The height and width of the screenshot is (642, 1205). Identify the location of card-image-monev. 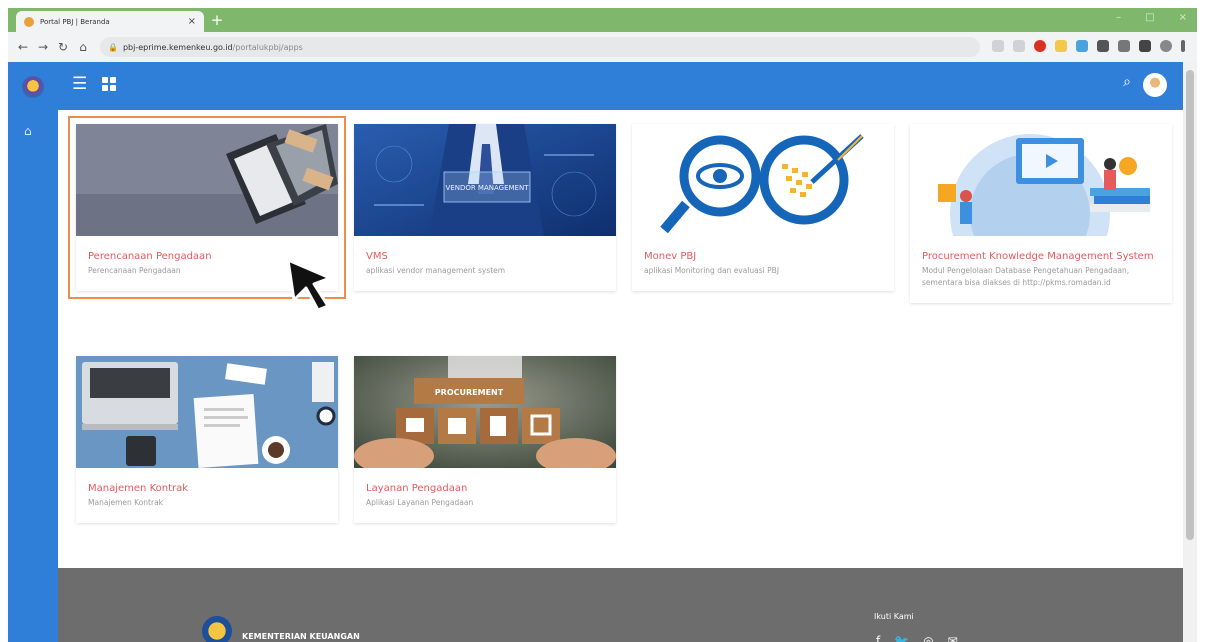
(763, 180).